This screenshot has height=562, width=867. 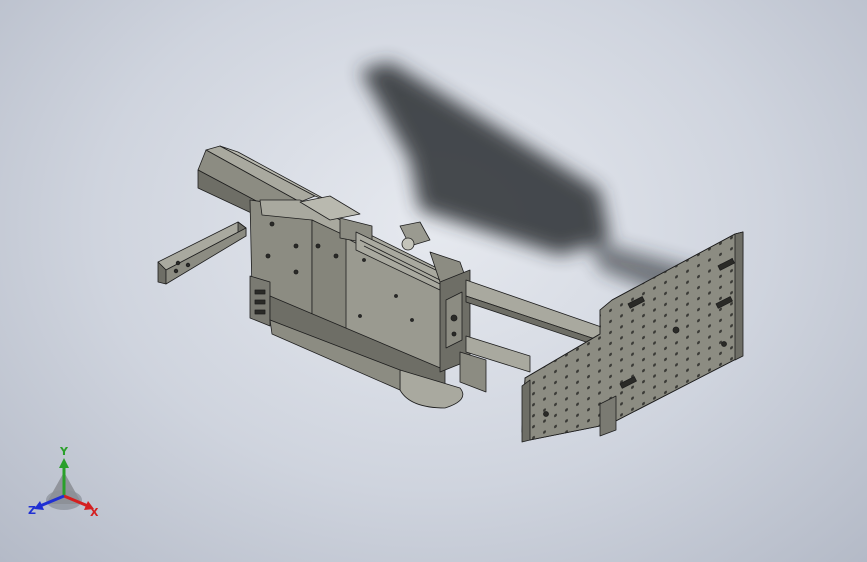 What do you see at coordinates (94, 512) in the screenshot?
I see `x-axis-label: X` at bounding box center [94, 512].